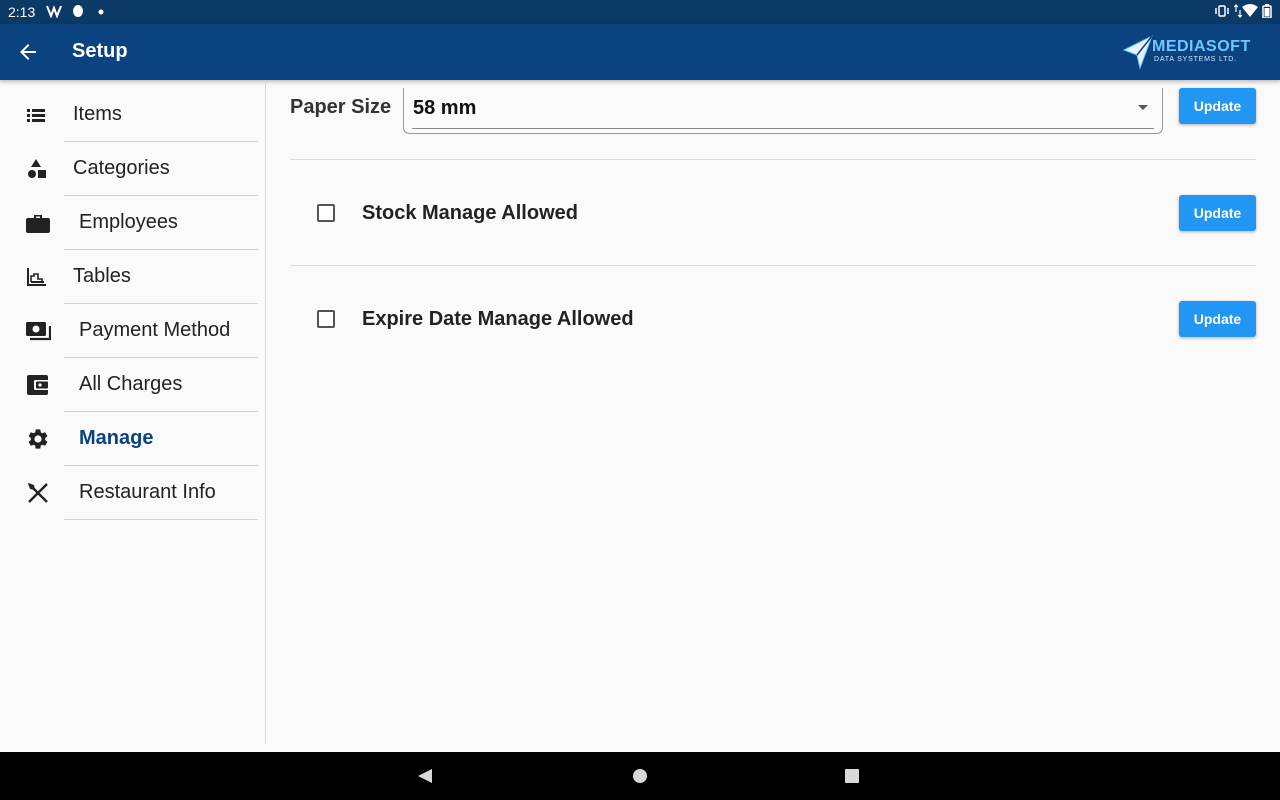 The width and height of the screenshot is (1280, 800). I want to click on sidebar-item-items: Items, so click(133, 115).